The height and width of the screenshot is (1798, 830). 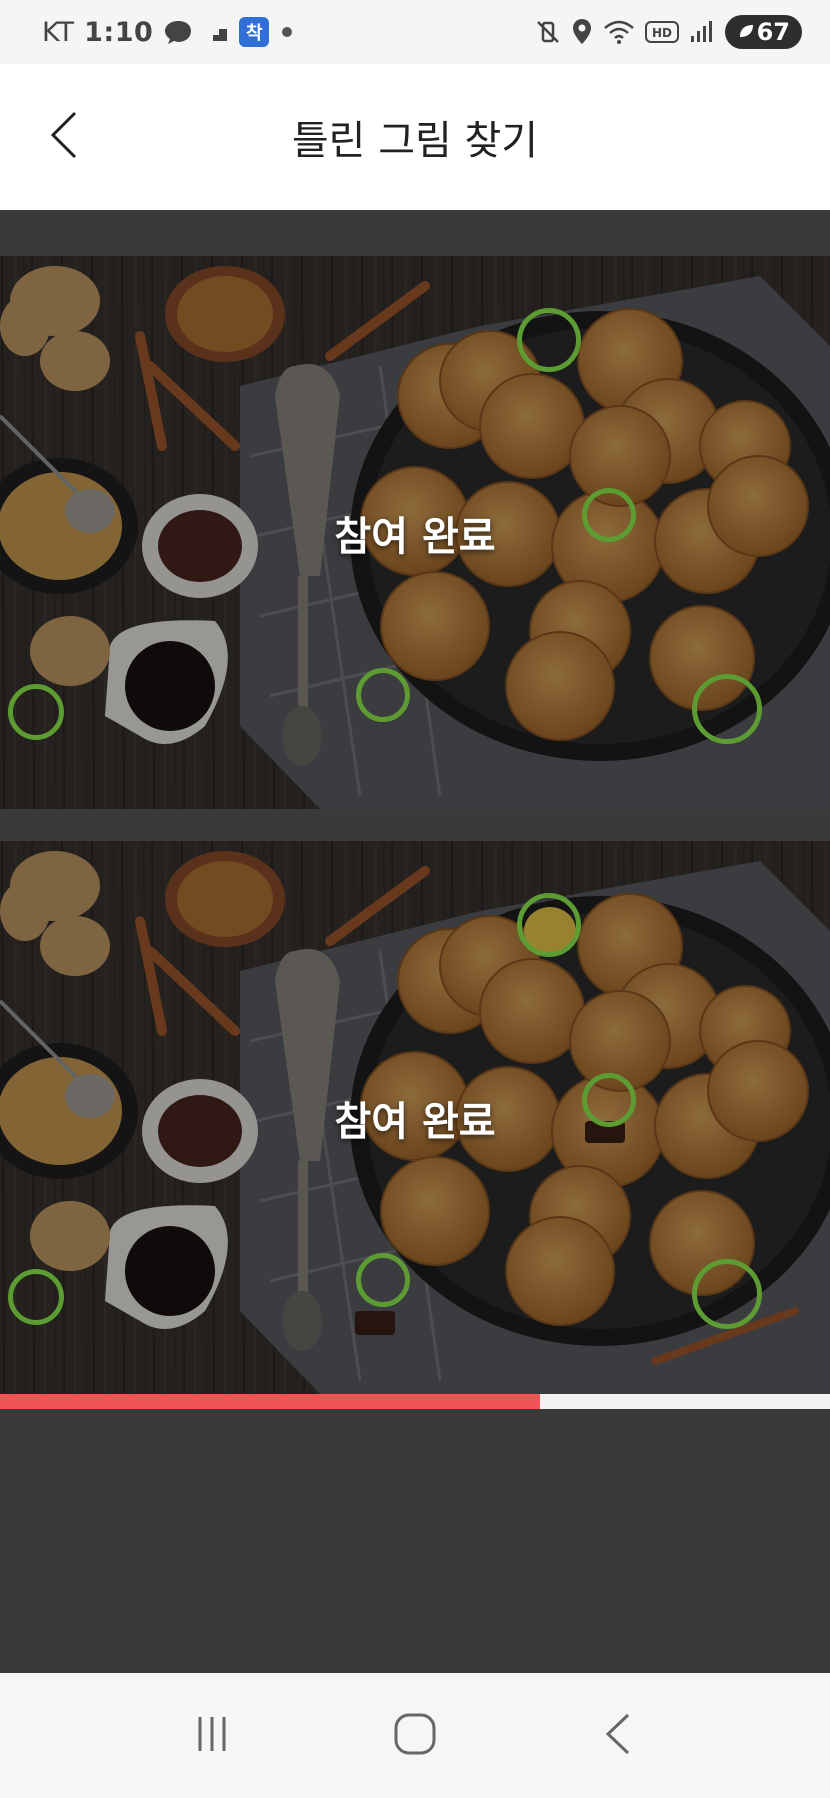 I want to click on back-icon, so click(x=618, y=1736).